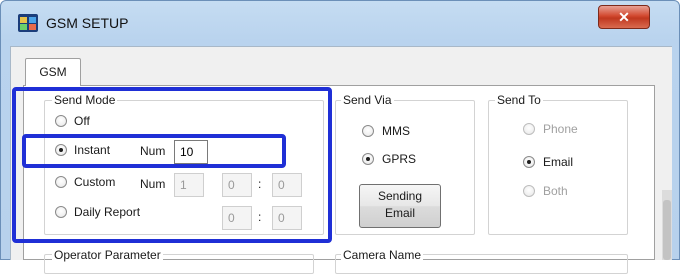 This screenshot has width=680, height=274. Describe the element at coordinates (555, 191) in the screenshot. I see `radio-both-label: Both` at that location.